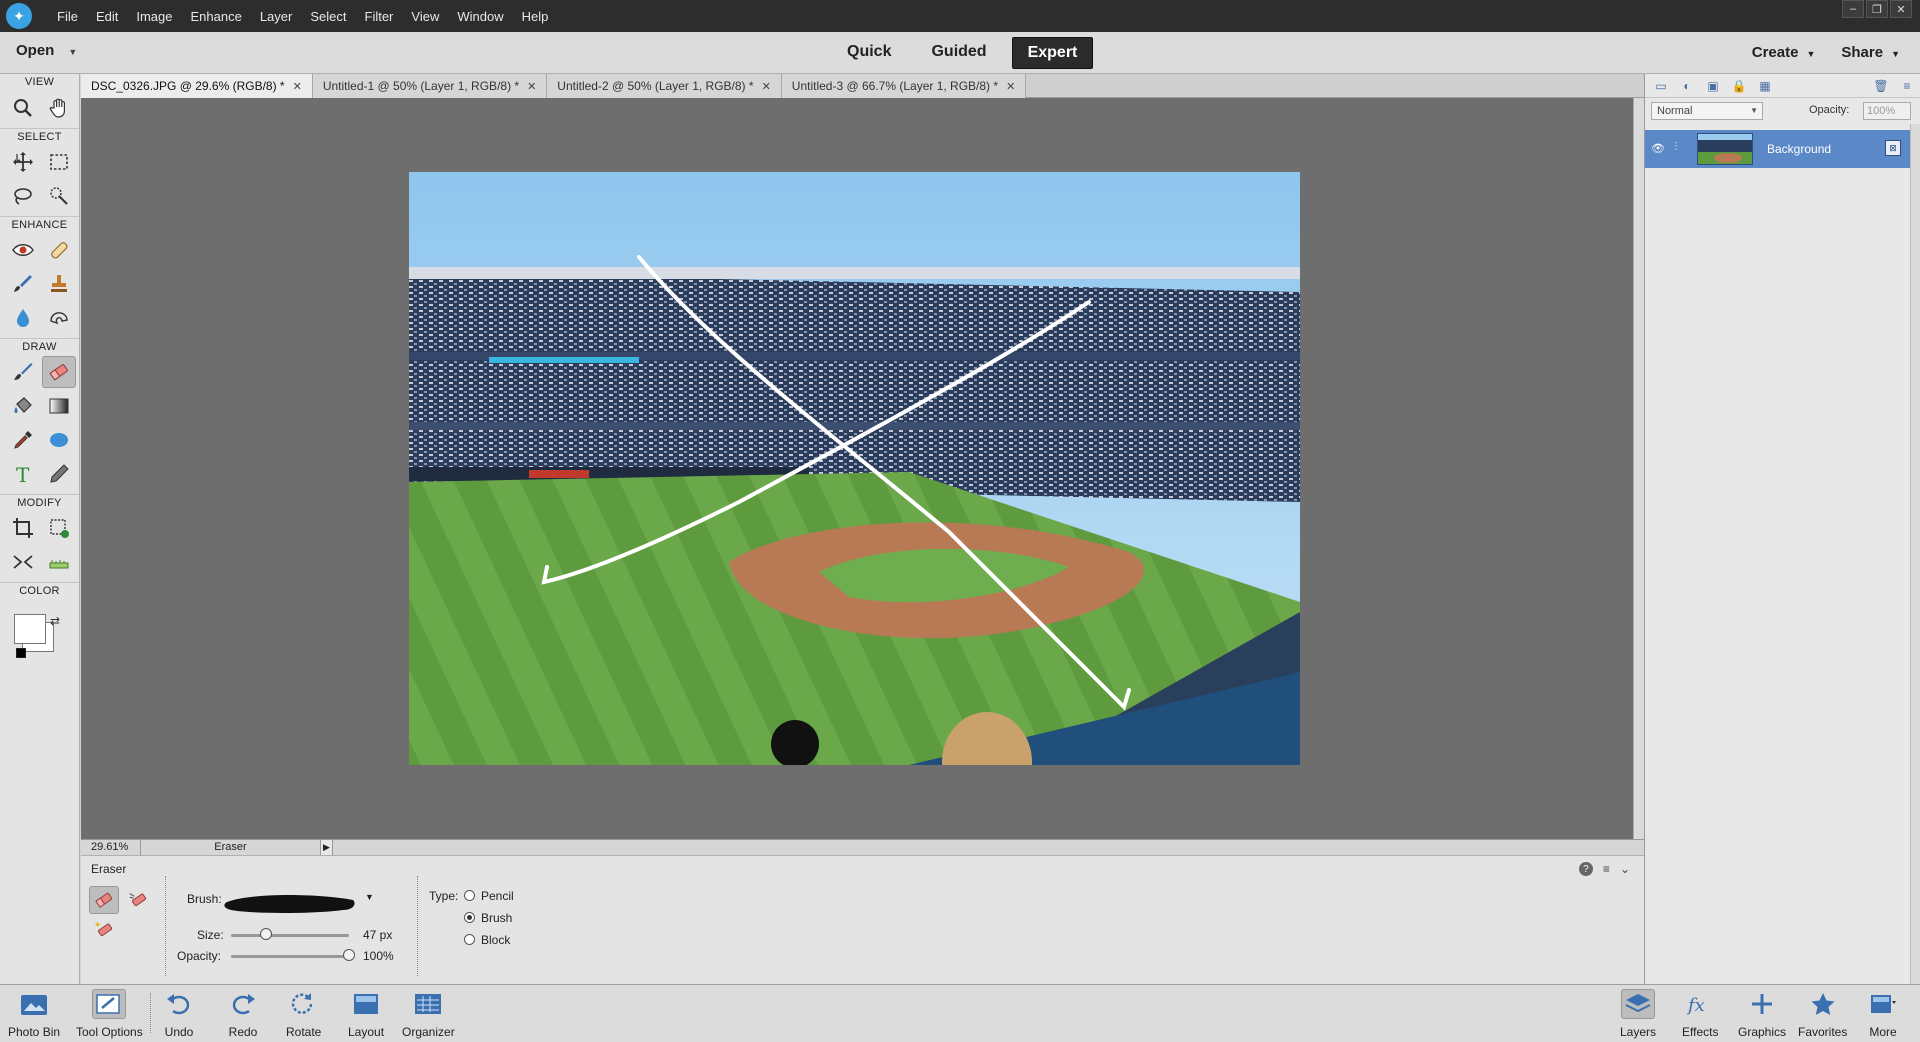 This screenshot has height=1042, width=1920. I want to click on opacity-slider-track, so click(290, 956).